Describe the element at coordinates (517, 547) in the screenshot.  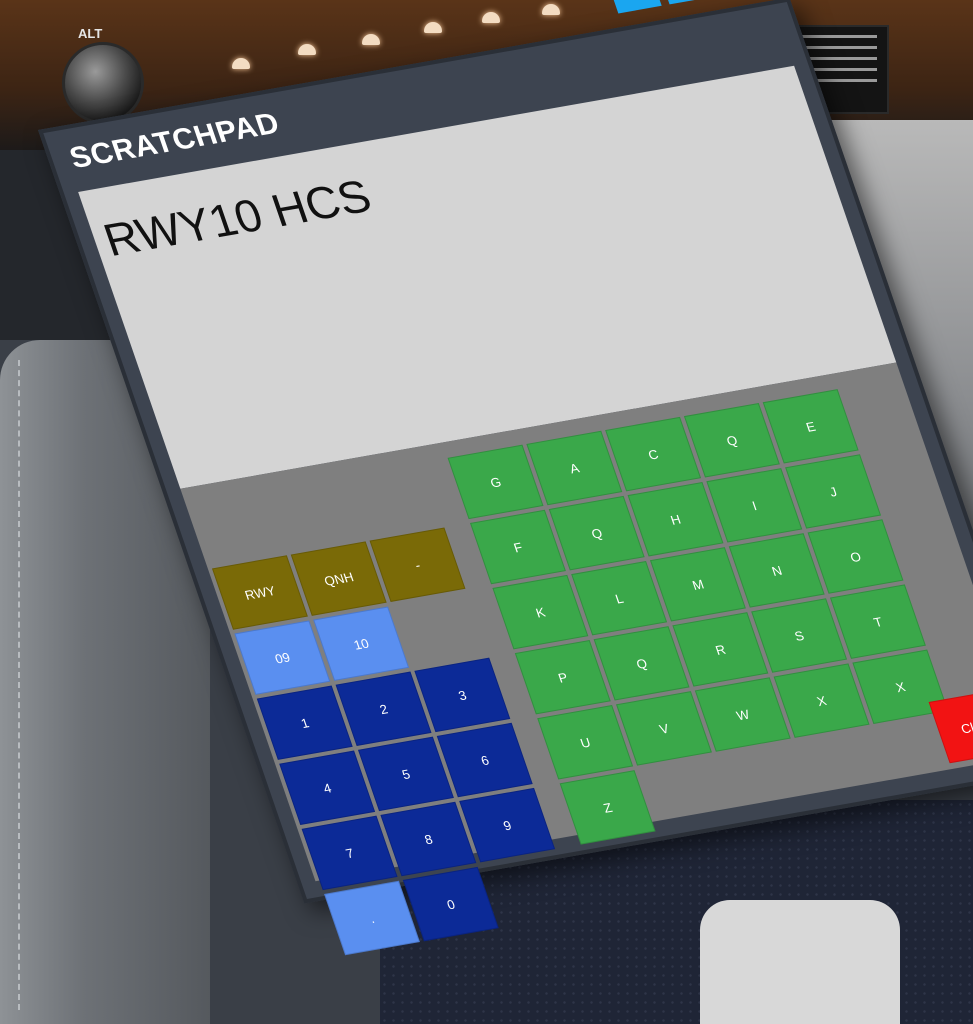
I see `key-f: F` at that location.